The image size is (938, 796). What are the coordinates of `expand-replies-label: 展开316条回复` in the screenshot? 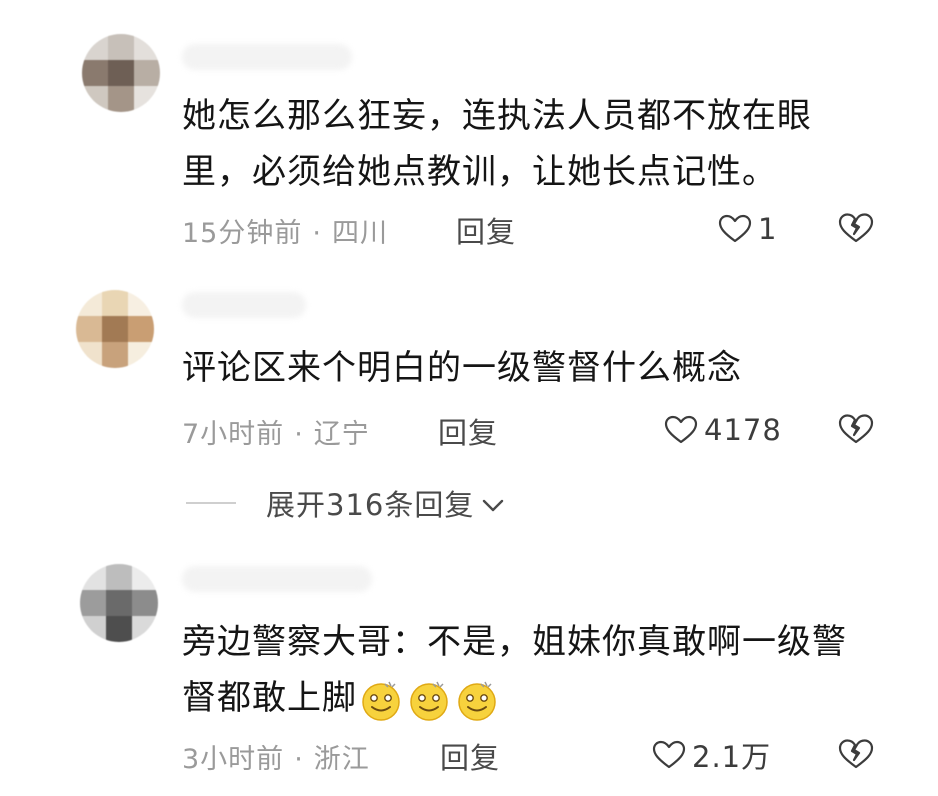 It's located at (370, 505).